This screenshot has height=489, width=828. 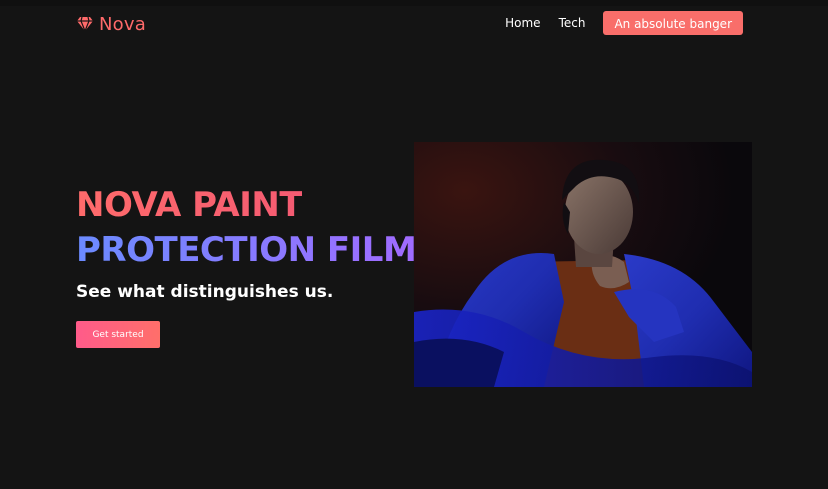 I want to click on nav-link-tech: Tech, so click(x=572, y=23).